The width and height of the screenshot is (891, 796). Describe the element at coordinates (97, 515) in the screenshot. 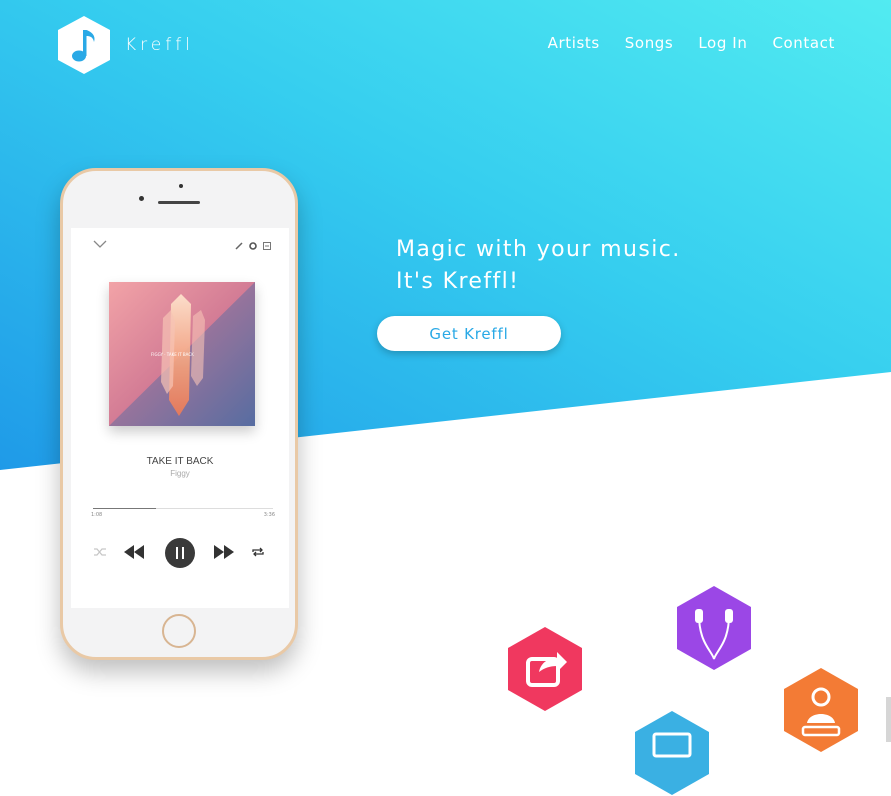

I see `time-elapsed: 1:08` at that location.